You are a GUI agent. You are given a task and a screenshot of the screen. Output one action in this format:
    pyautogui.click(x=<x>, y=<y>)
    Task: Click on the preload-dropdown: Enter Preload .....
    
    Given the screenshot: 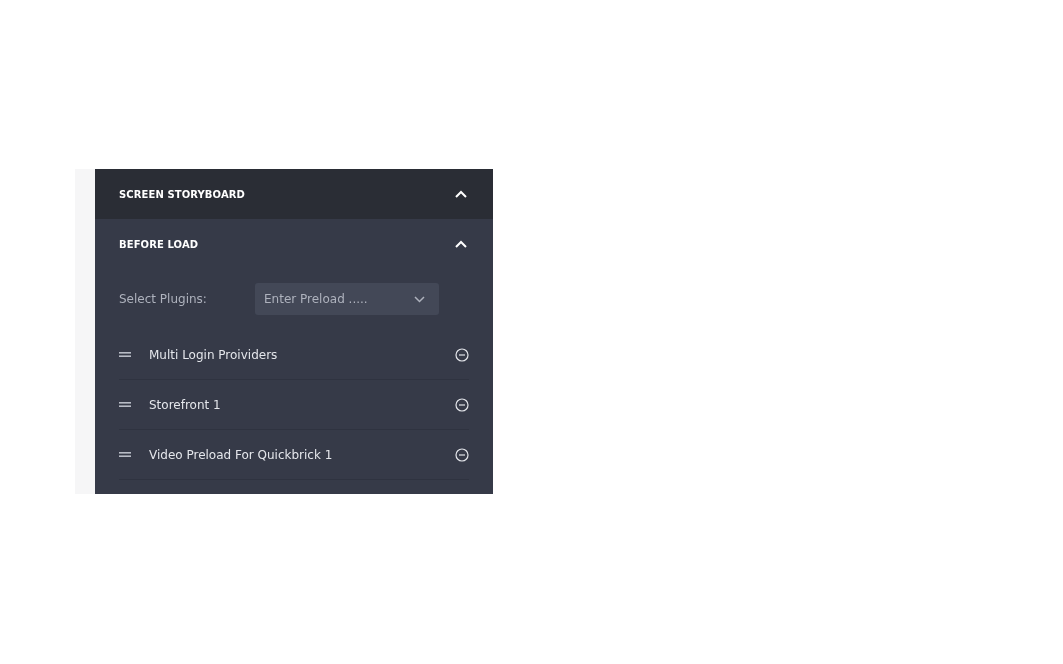 What is the action you would take?
    pyautogui.click(x=347, y=299)
    